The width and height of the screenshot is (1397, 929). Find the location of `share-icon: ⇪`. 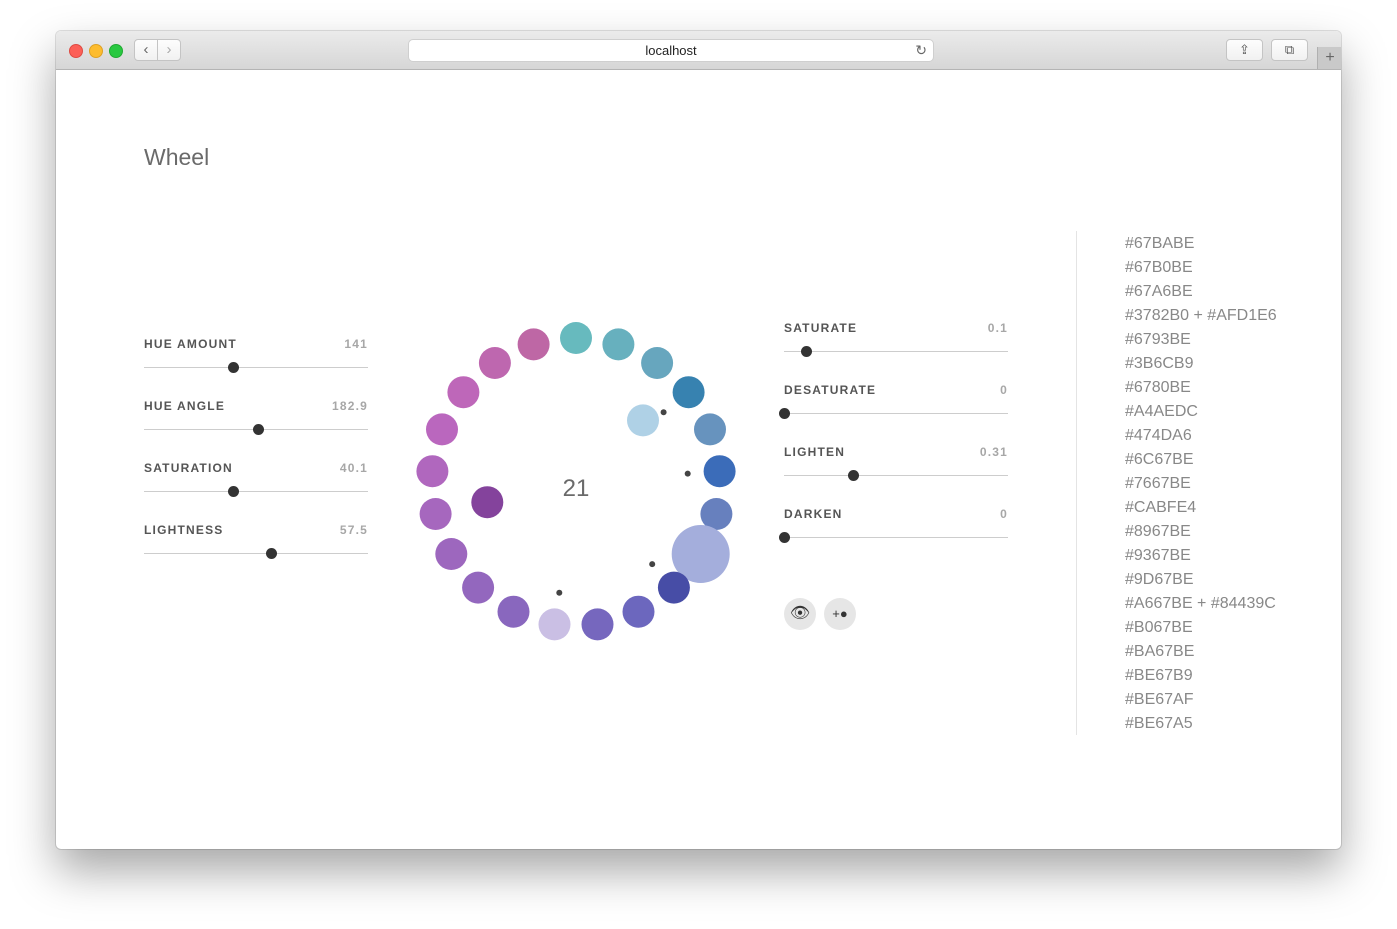

share-icon: ⇪ is located at coordinates (1244, 49).